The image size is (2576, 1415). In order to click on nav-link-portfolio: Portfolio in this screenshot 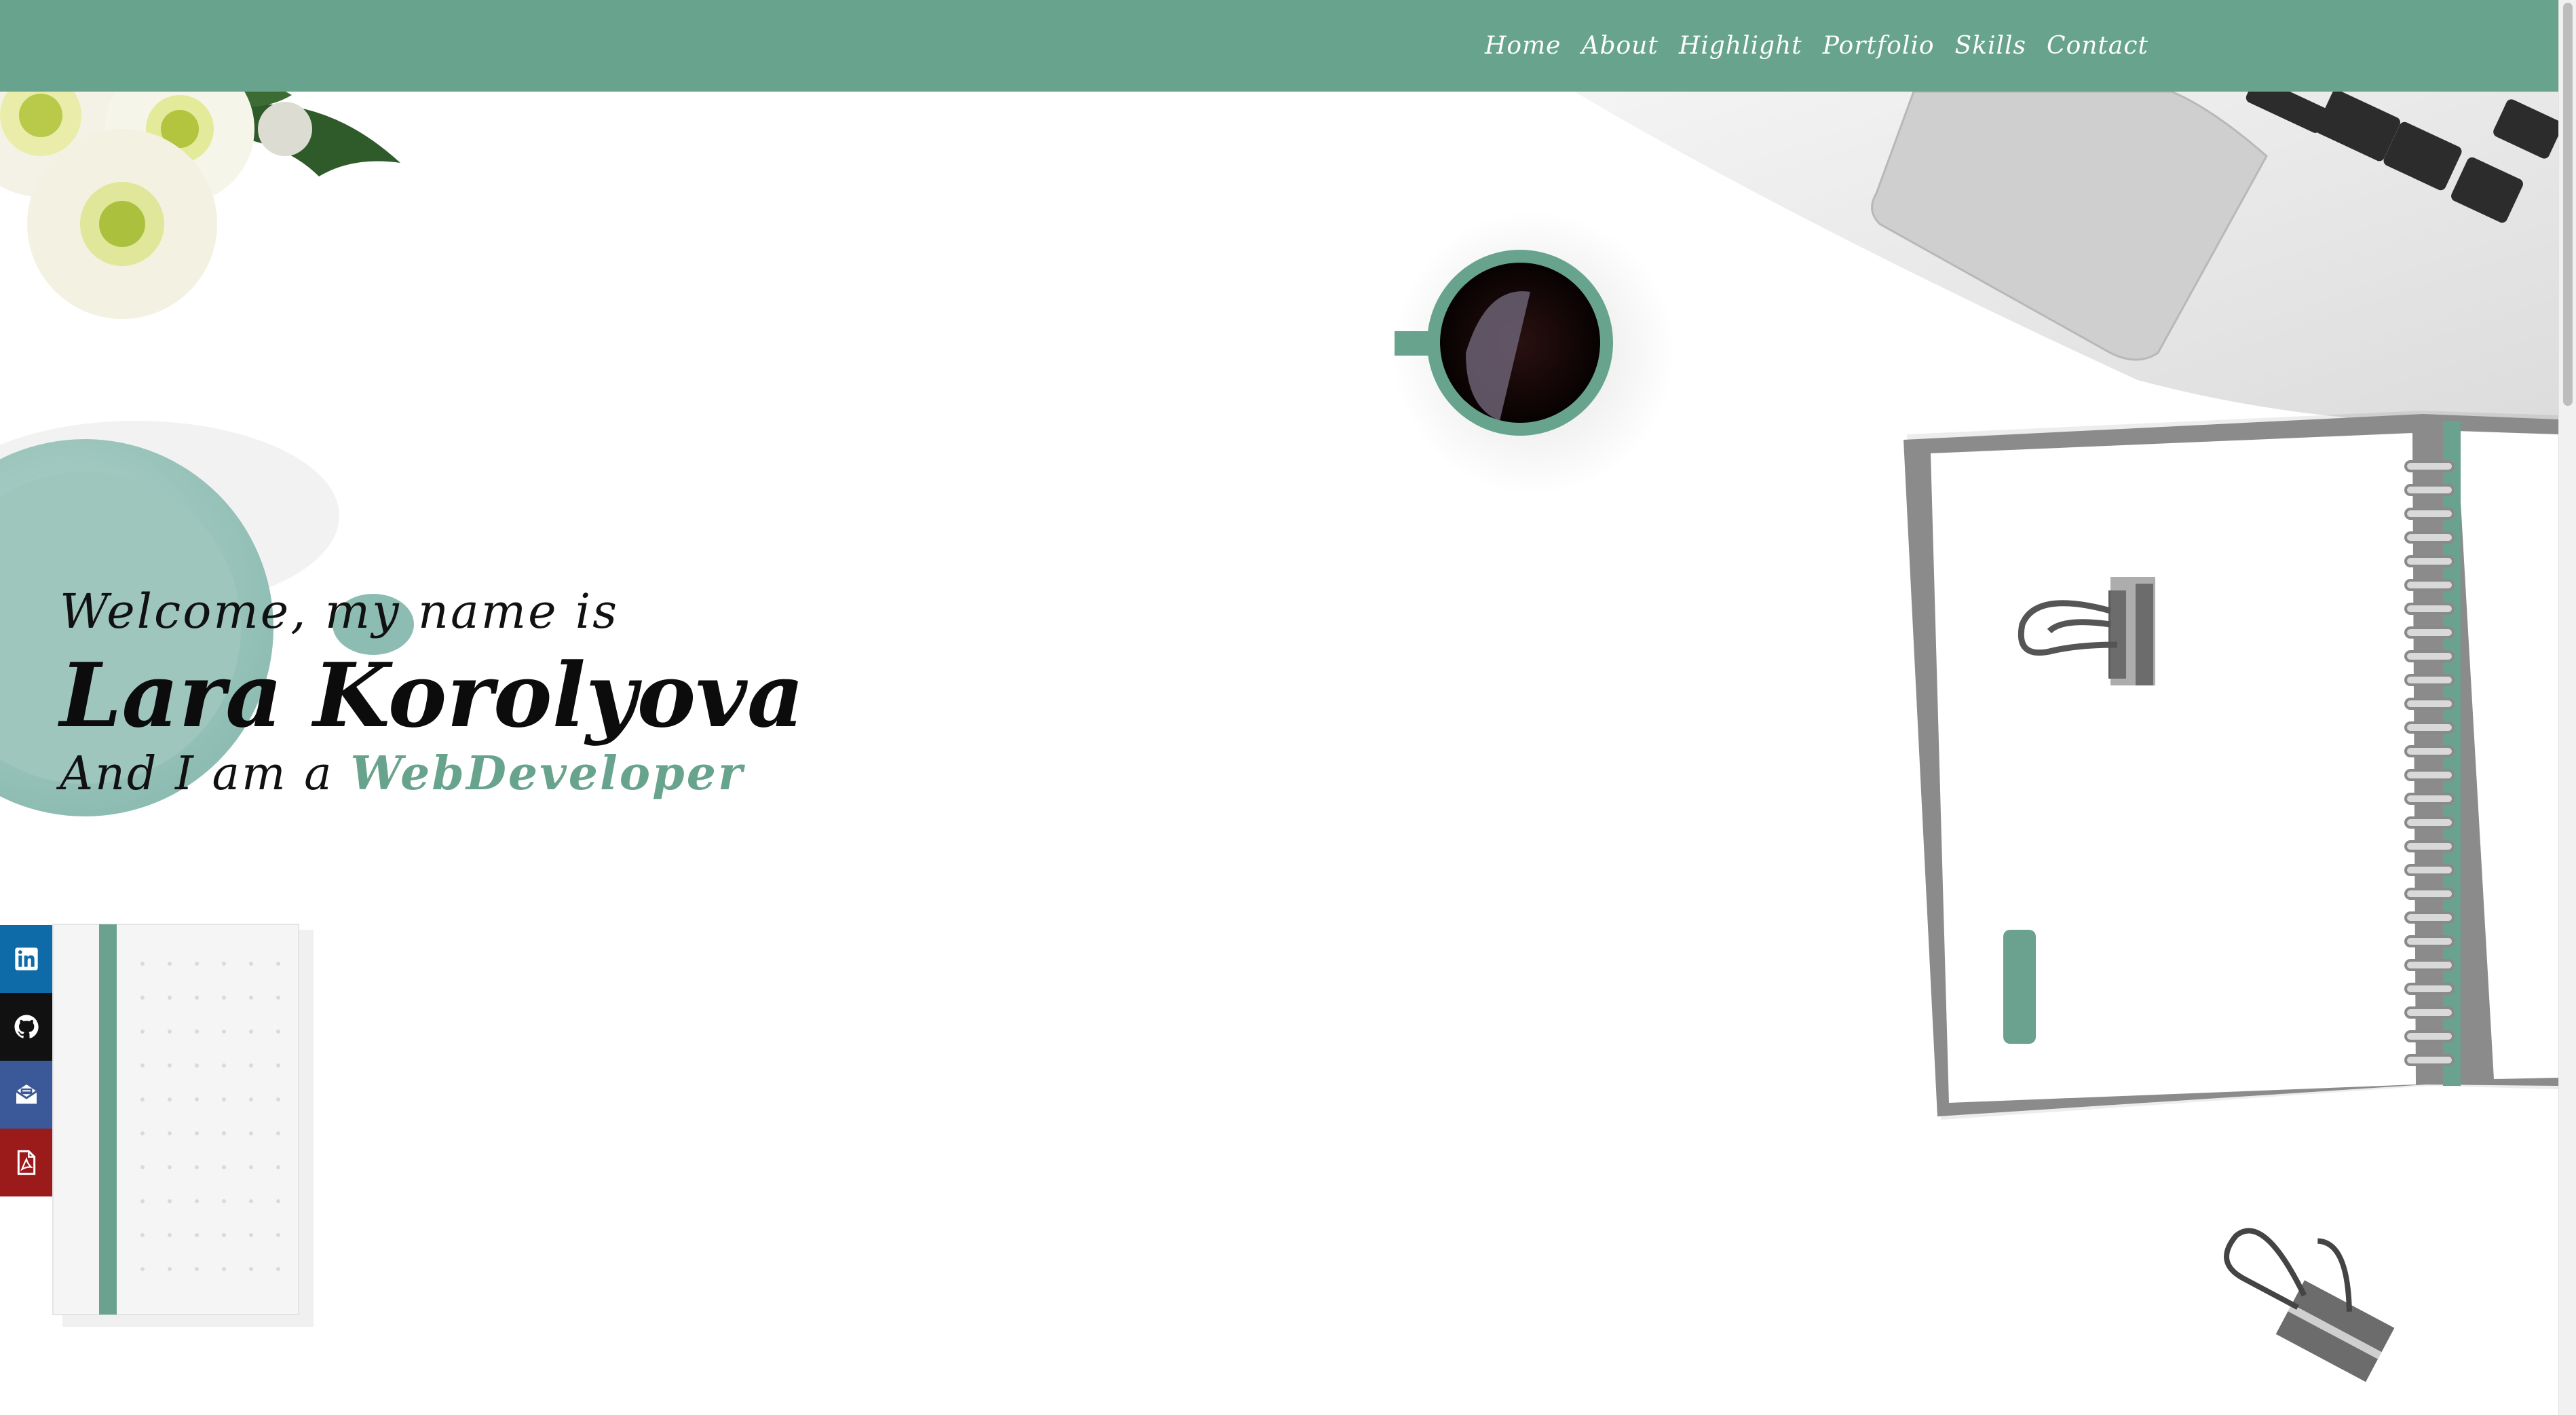, I will do `click(1879, 46)`.